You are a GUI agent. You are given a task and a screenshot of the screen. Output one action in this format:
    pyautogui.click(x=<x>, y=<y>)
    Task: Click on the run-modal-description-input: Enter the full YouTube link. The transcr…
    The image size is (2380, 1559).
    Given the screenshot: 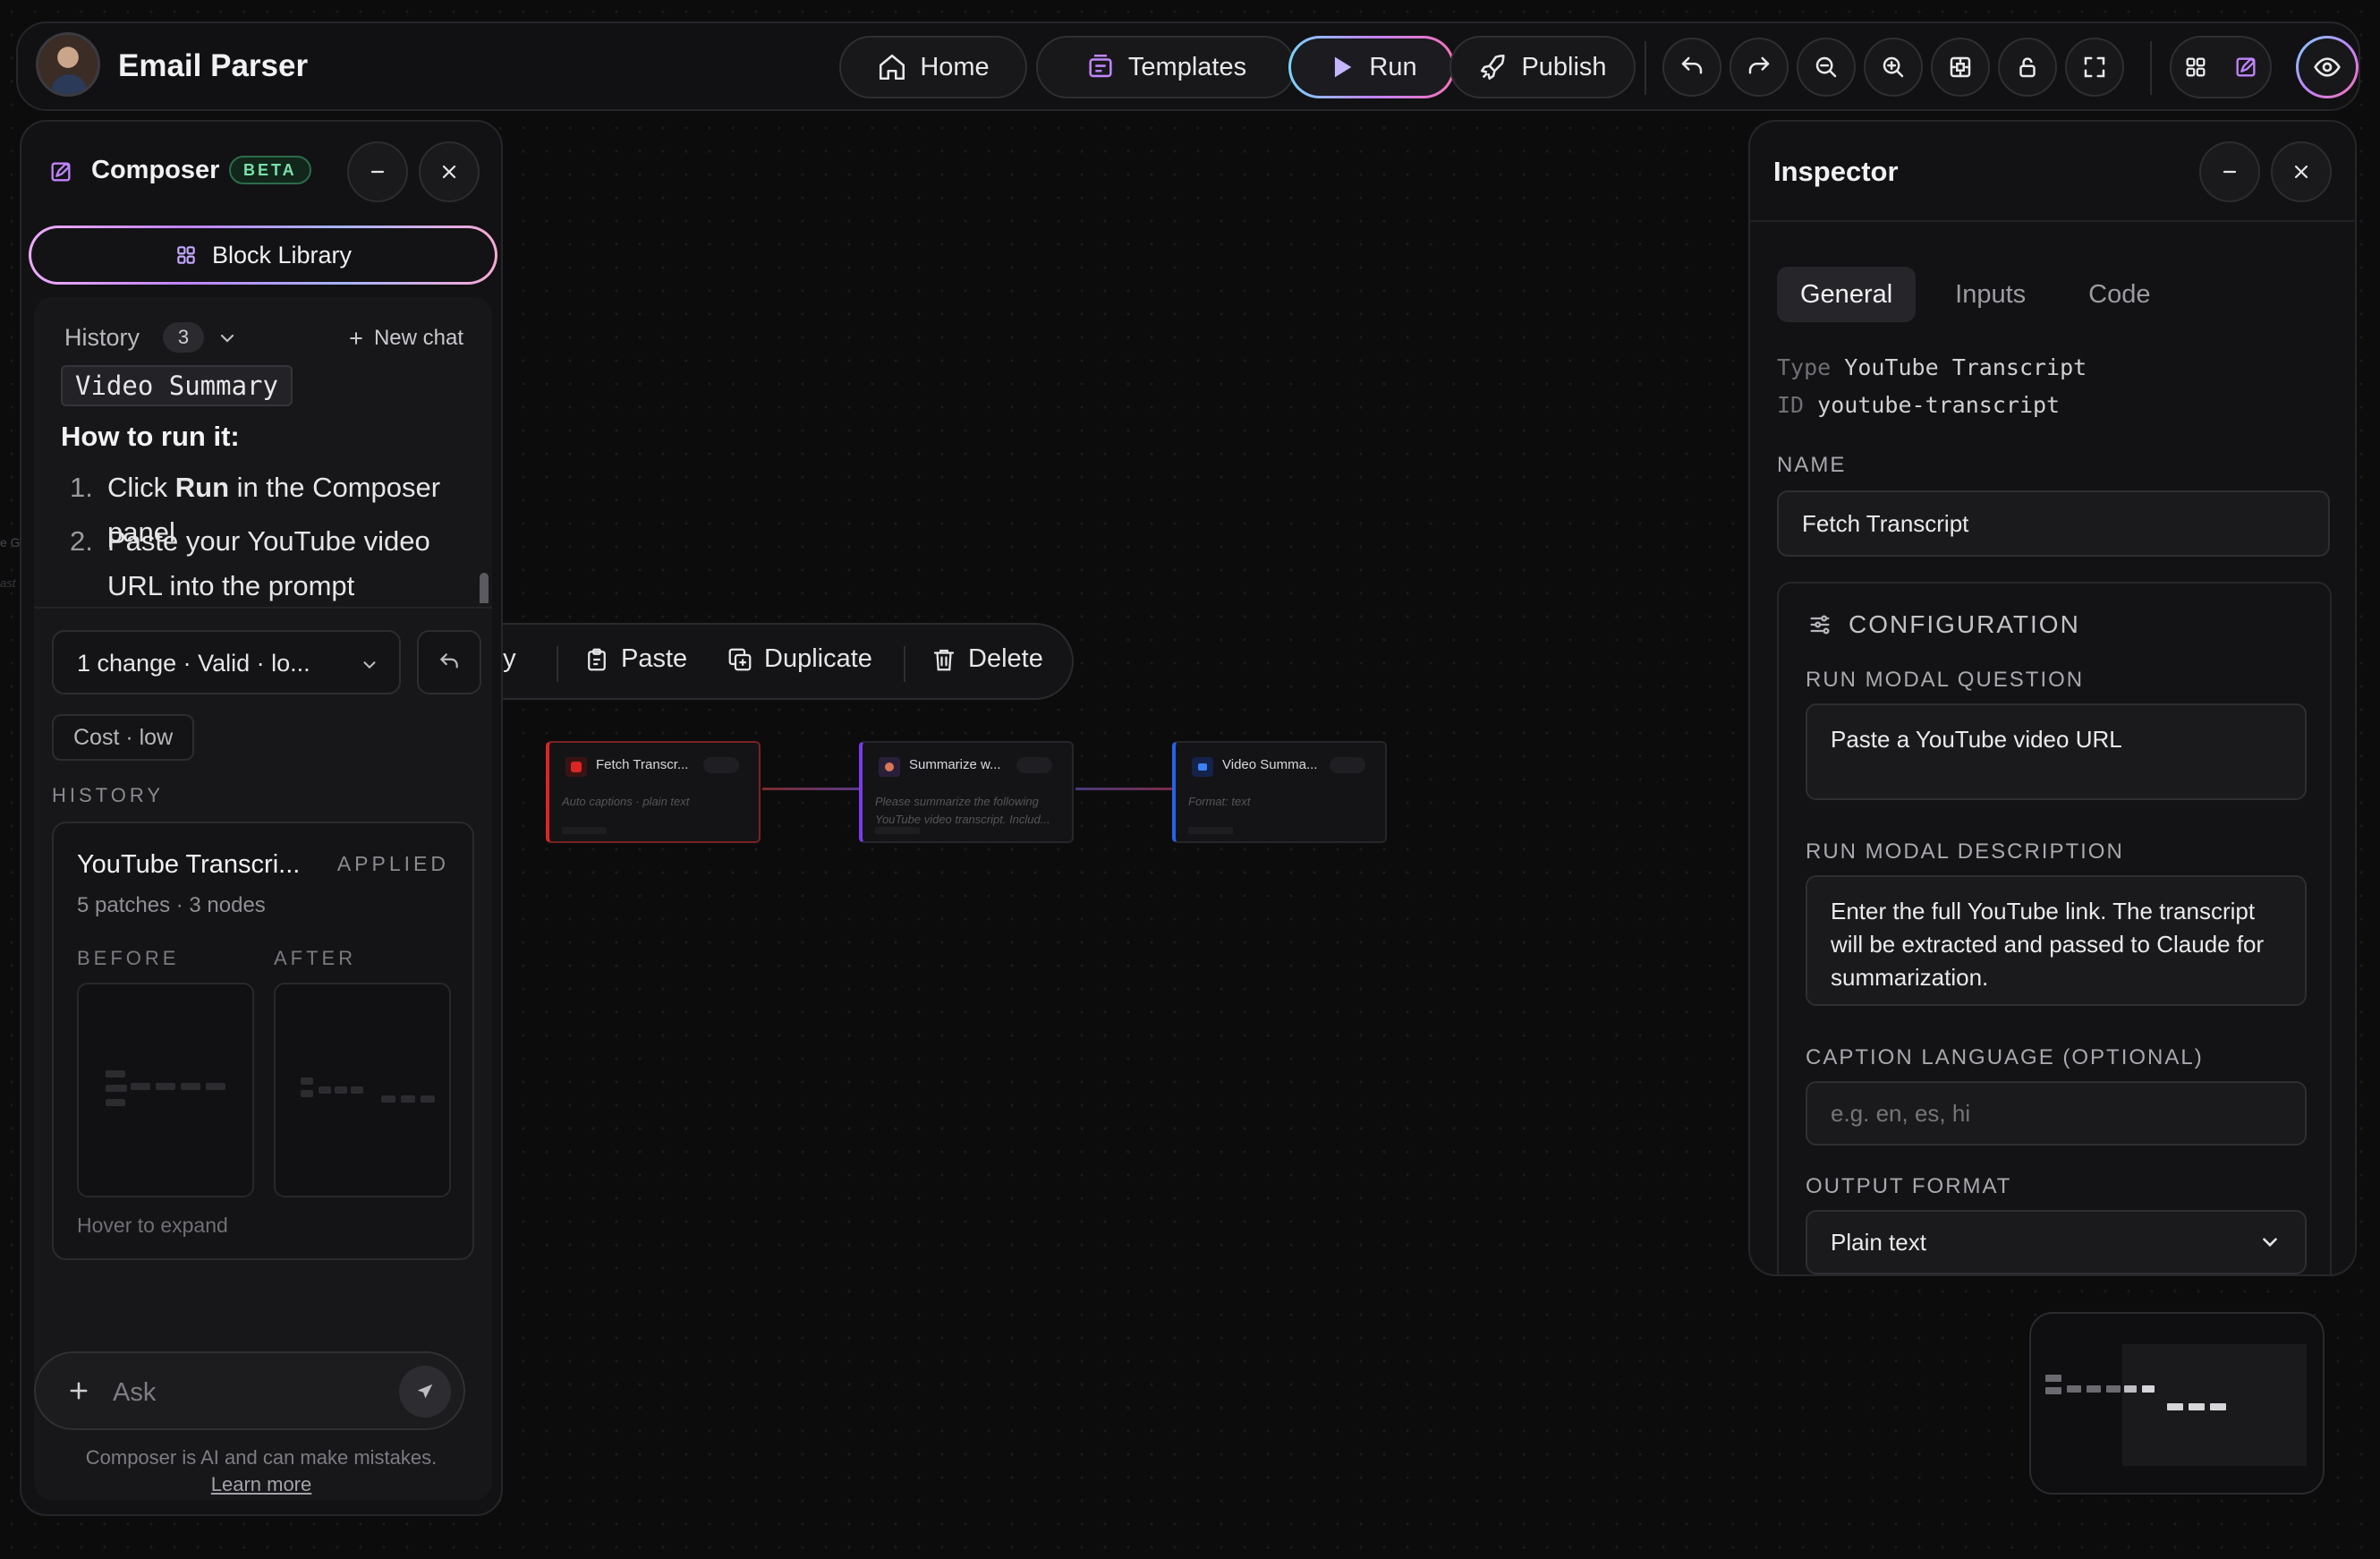 What is the action you would take?
    pyautogui.click(x=2056, y=940)
    